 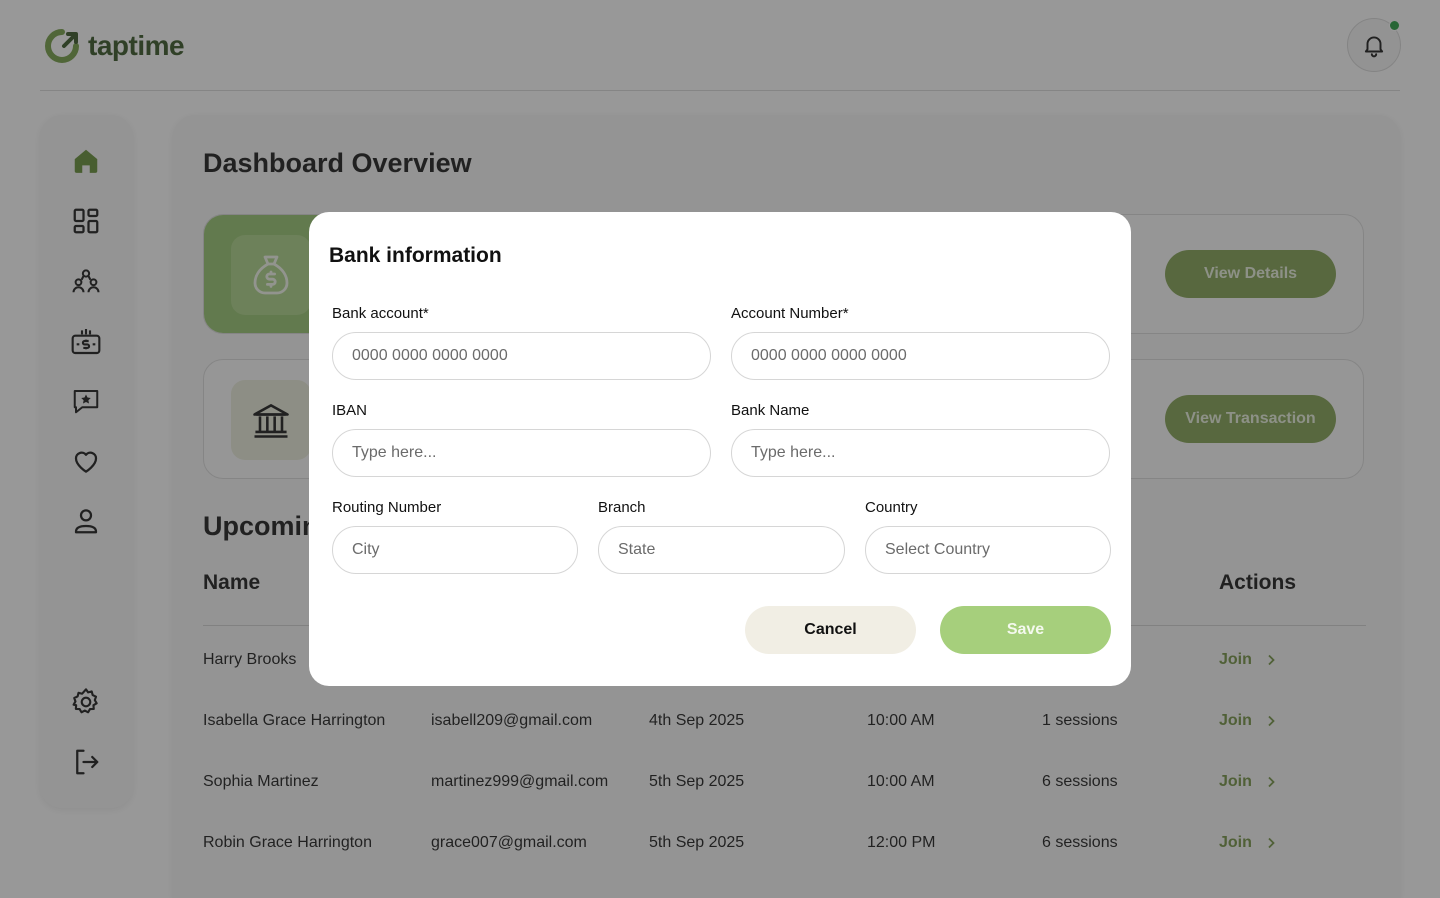 I want to click on branch-label: Branch, so click(x=622, y=507).